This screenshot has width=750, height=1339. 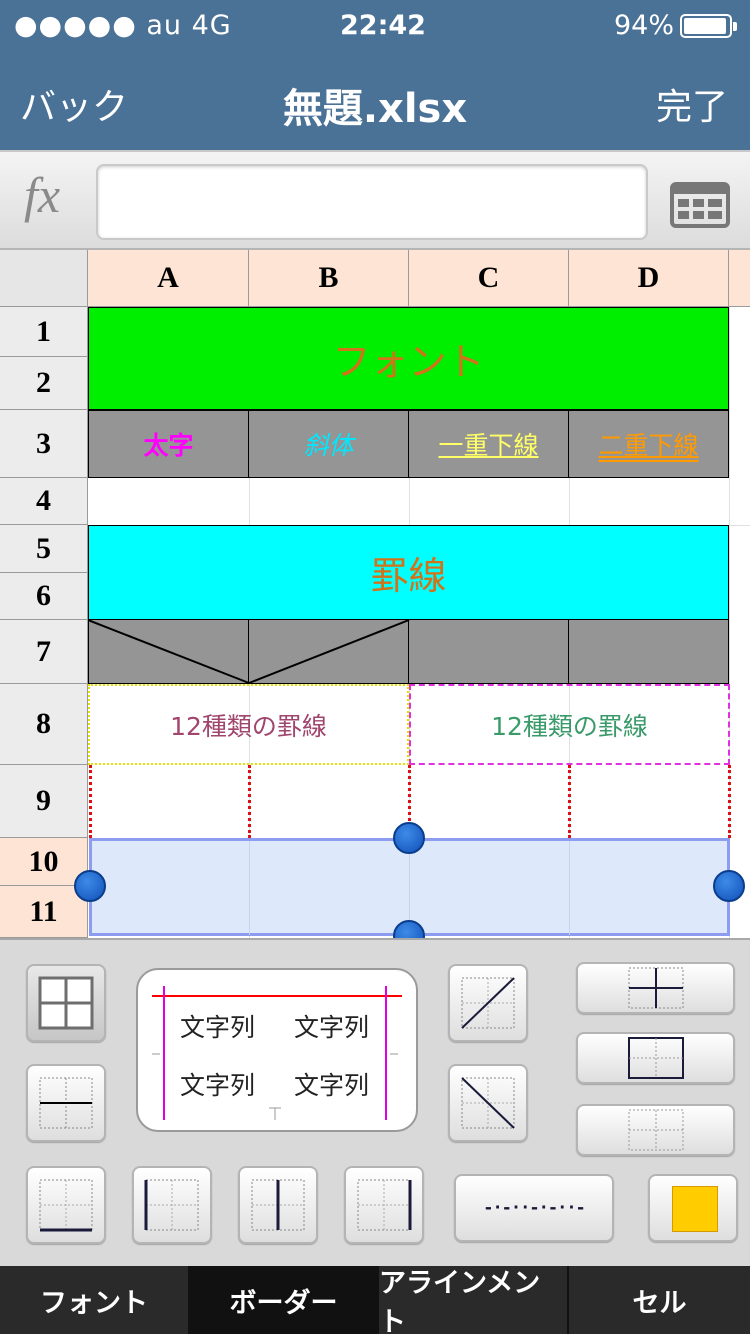 I want to click on tab-bar: フォント ボーダー アラインメント セル, so click(x=375, y=1302).